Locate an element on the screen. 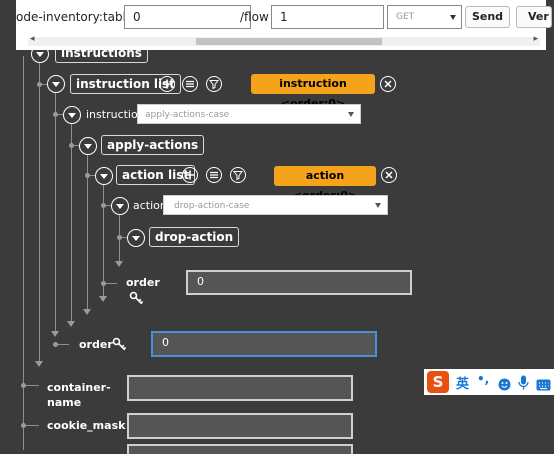 The width and height of the screenshot is (554, 454). outer-order-label: order is located at coordinates (96, 344).